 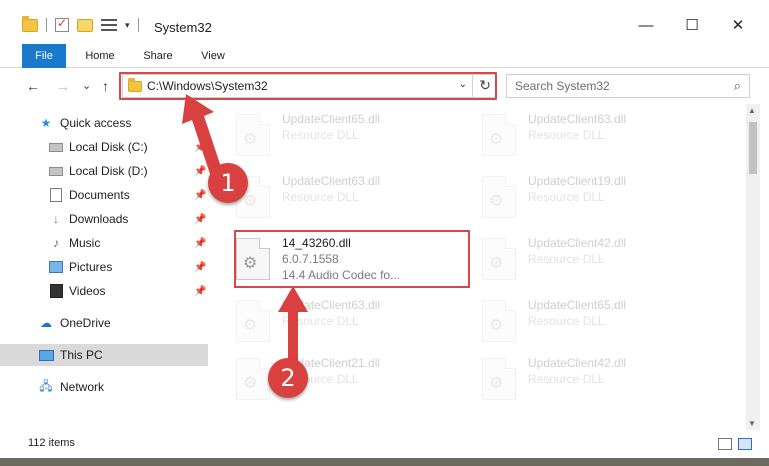 What do you see at coordinates (109, 25) in the screenshot?
I see `customize-toolbar-icon` at bounding box center [109, 25].